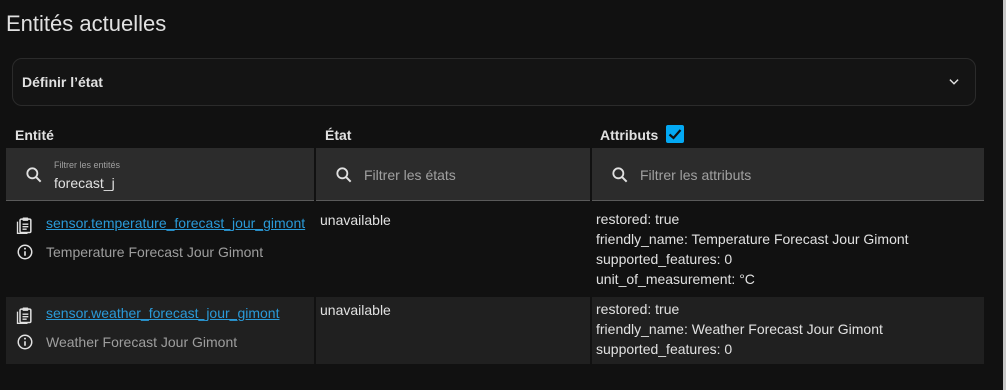 This screenshot has width=1006, height=390. I want to click on set-state-expander: Définir l’état, so click(494, 82).